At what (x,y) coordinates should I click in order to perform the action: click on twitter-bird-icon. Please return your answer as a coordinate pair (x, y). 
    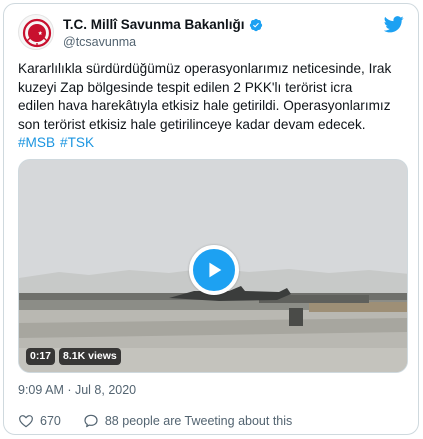
    Looking at the image, I should click on (394, 24).